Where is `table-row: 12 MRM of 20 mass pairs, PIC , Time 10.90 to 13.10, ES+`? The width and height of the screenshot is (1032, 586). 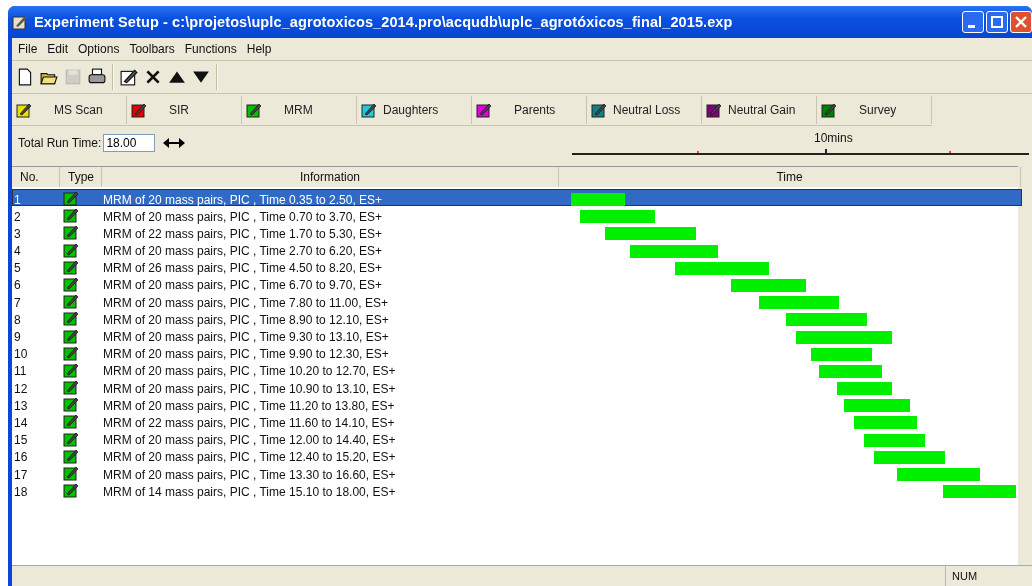 table-row: 12 MRM of 20 mass pairs, PIC , Time 10.90 to 13.10, ES+ is located at coordinates (517, 387).